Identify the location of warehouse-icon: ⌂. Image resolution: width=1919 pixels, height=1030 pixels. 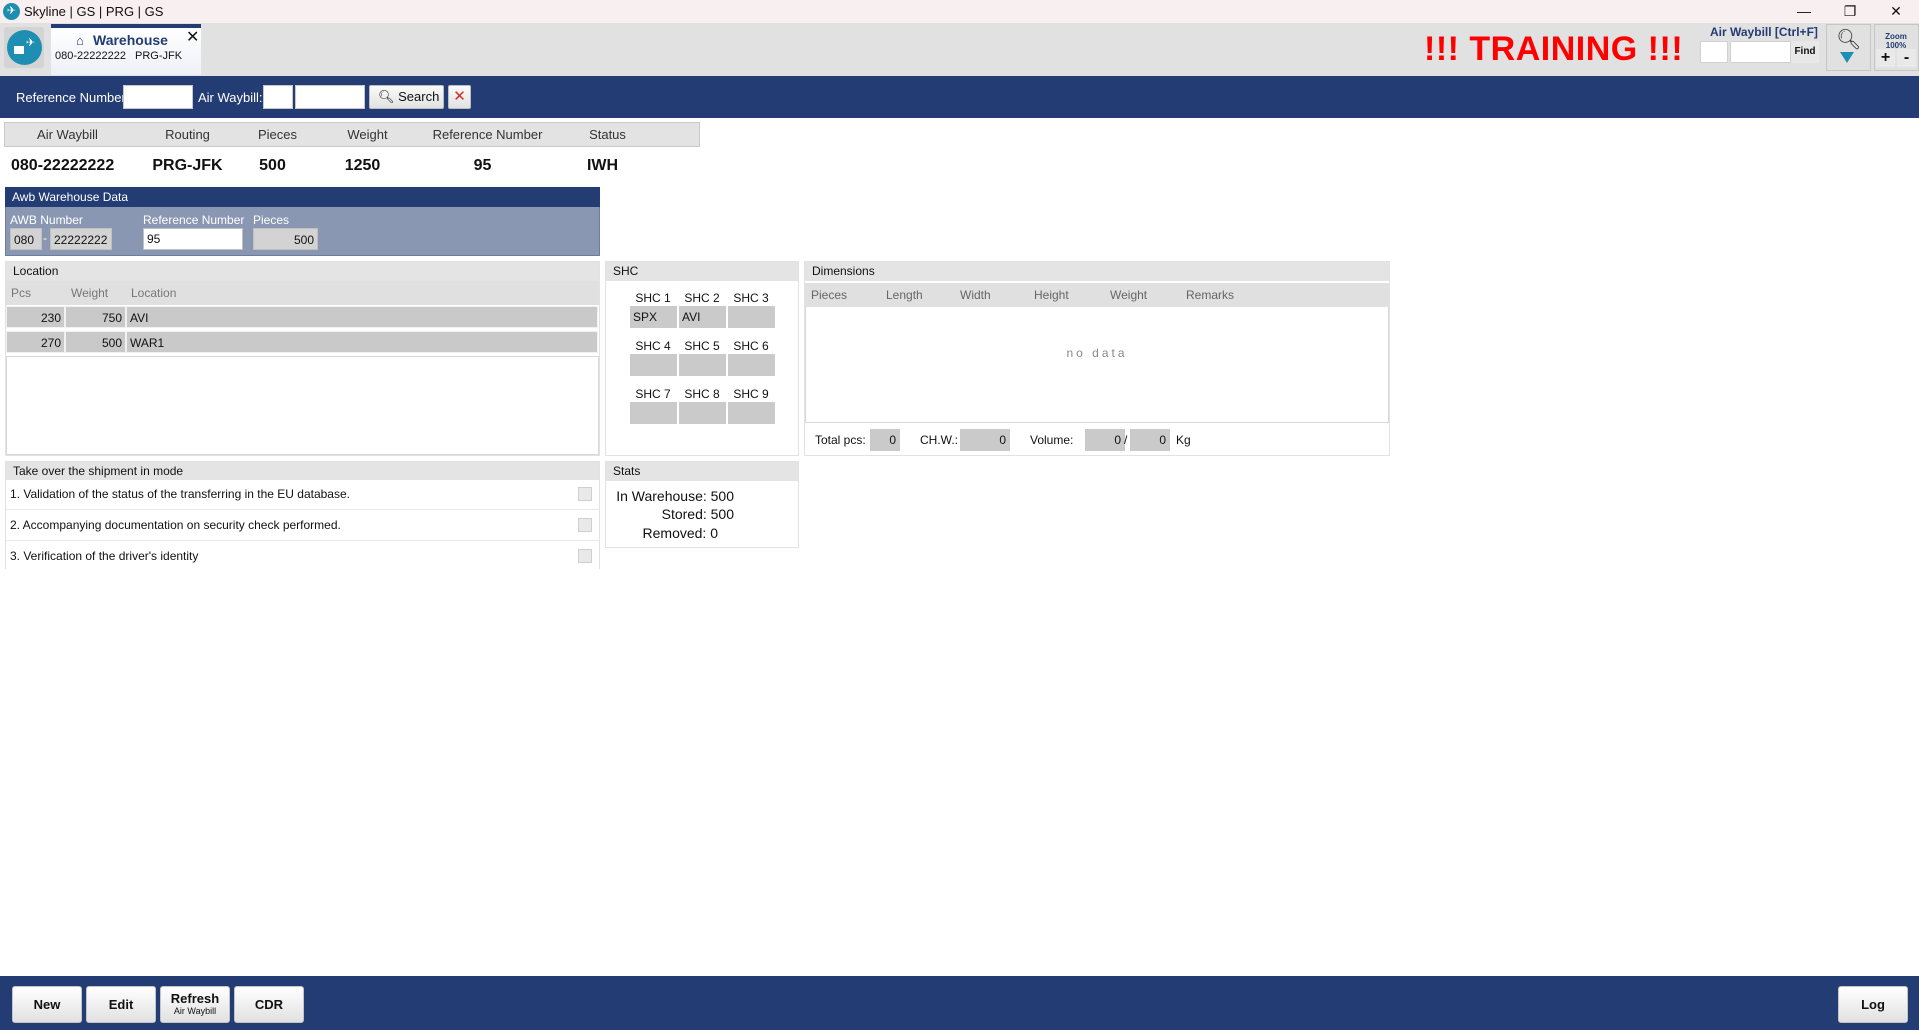
(80, 40).